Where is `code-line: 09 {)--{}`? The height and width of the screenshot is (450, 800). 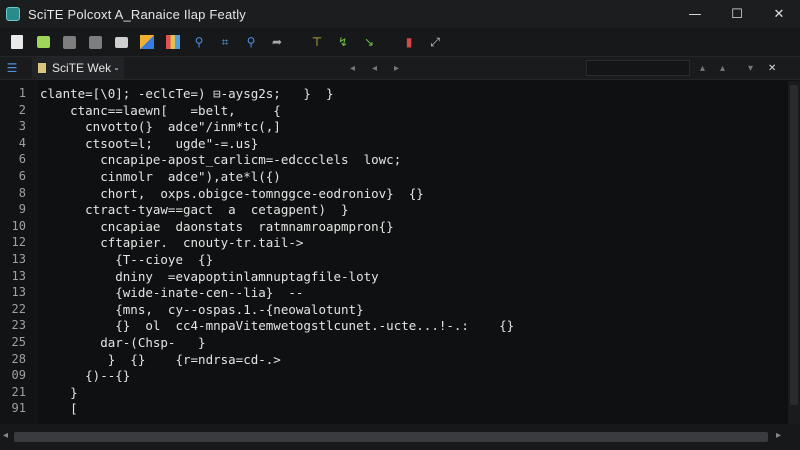 code-line: 09 {)--{} is located at coordinates (394, 375).